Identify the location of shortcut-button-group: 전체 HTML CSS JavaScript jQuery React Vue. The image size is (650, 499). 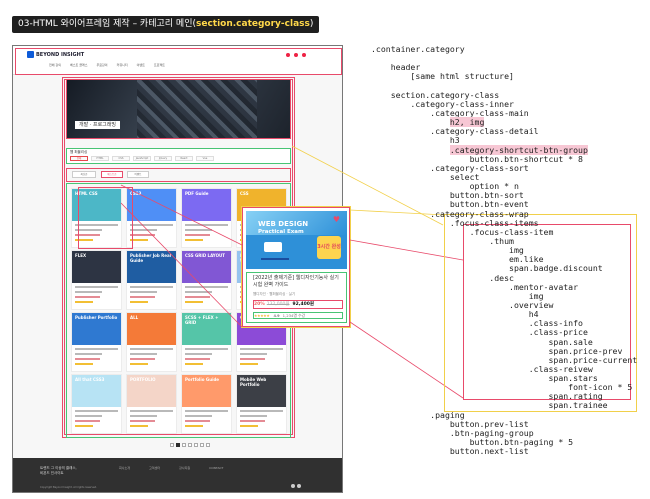
(142, 158).